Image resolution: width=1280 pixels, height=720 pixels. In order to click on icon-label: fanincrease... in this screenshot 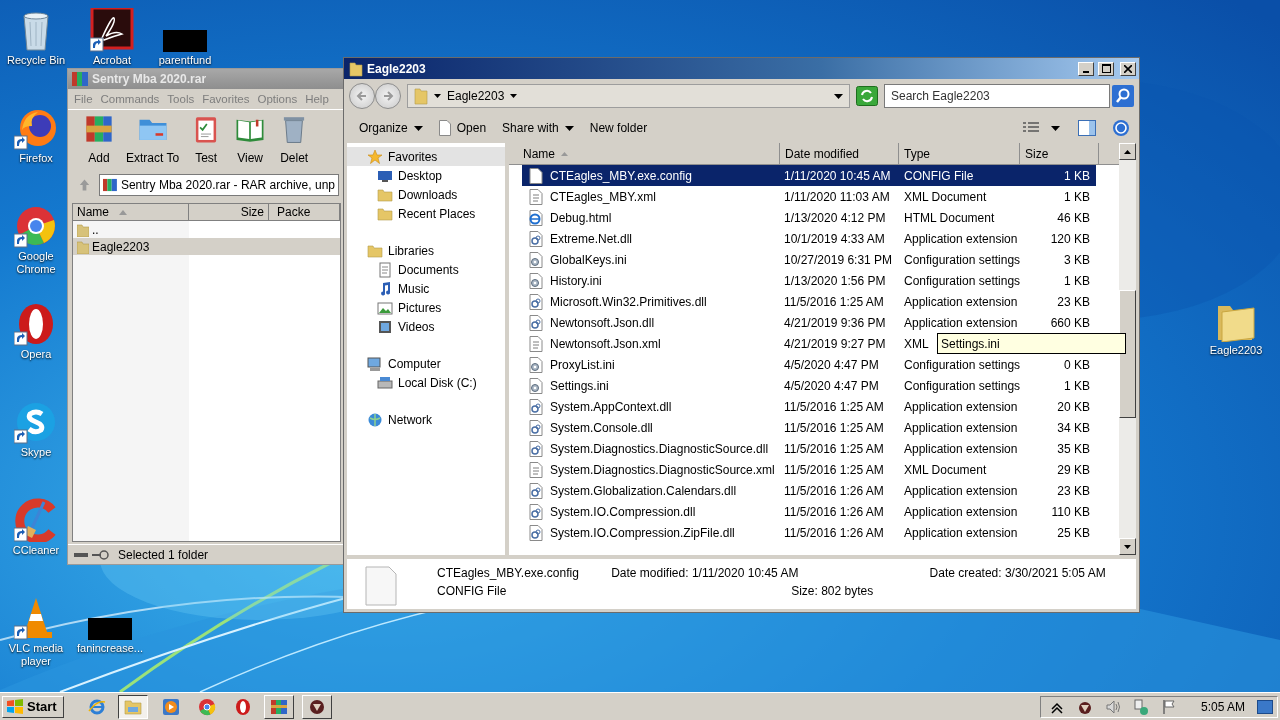, I will do `click(109, 648)`.